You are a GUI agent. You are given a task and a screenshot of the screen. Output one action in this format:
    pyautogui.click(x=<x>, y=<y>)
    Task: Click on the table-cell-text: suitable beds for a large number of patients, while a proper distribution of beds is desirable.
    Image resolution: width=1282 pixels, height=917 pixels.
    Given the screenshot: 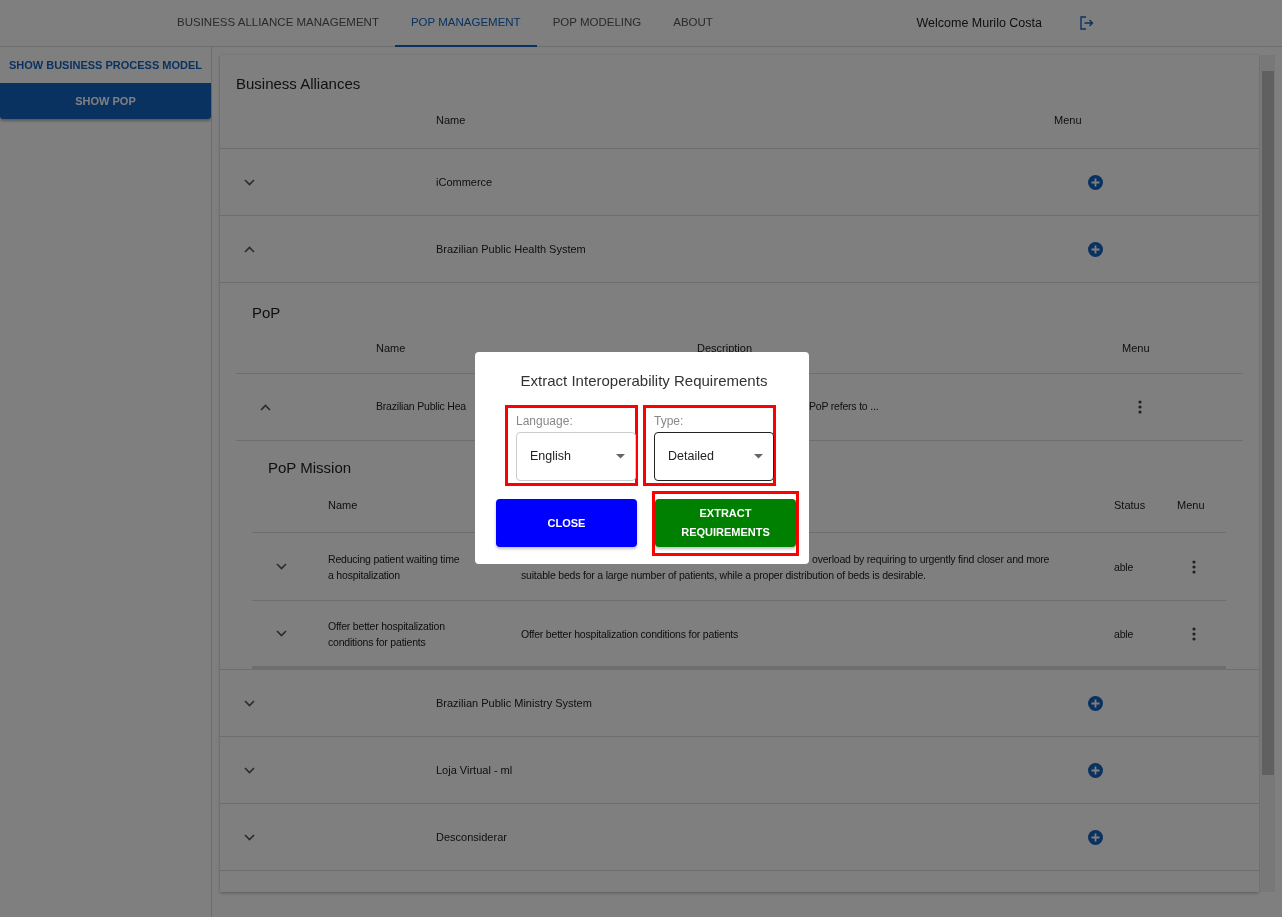 What is the action you would take?
    pyautogui.click(x=724, y=575)
    